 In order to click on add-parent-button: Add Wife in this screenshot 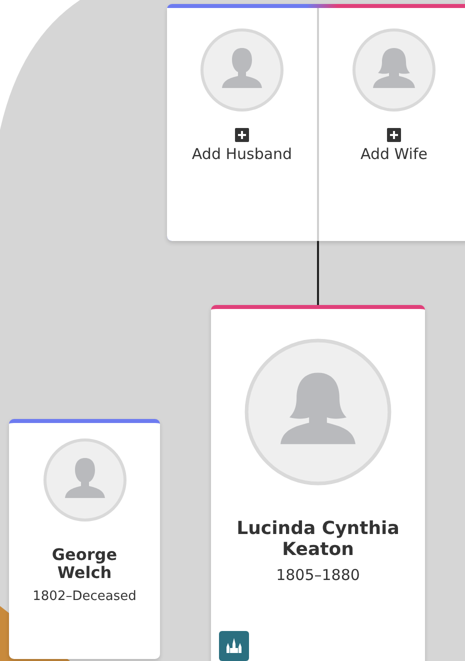, I will do `click(394, 145)`.